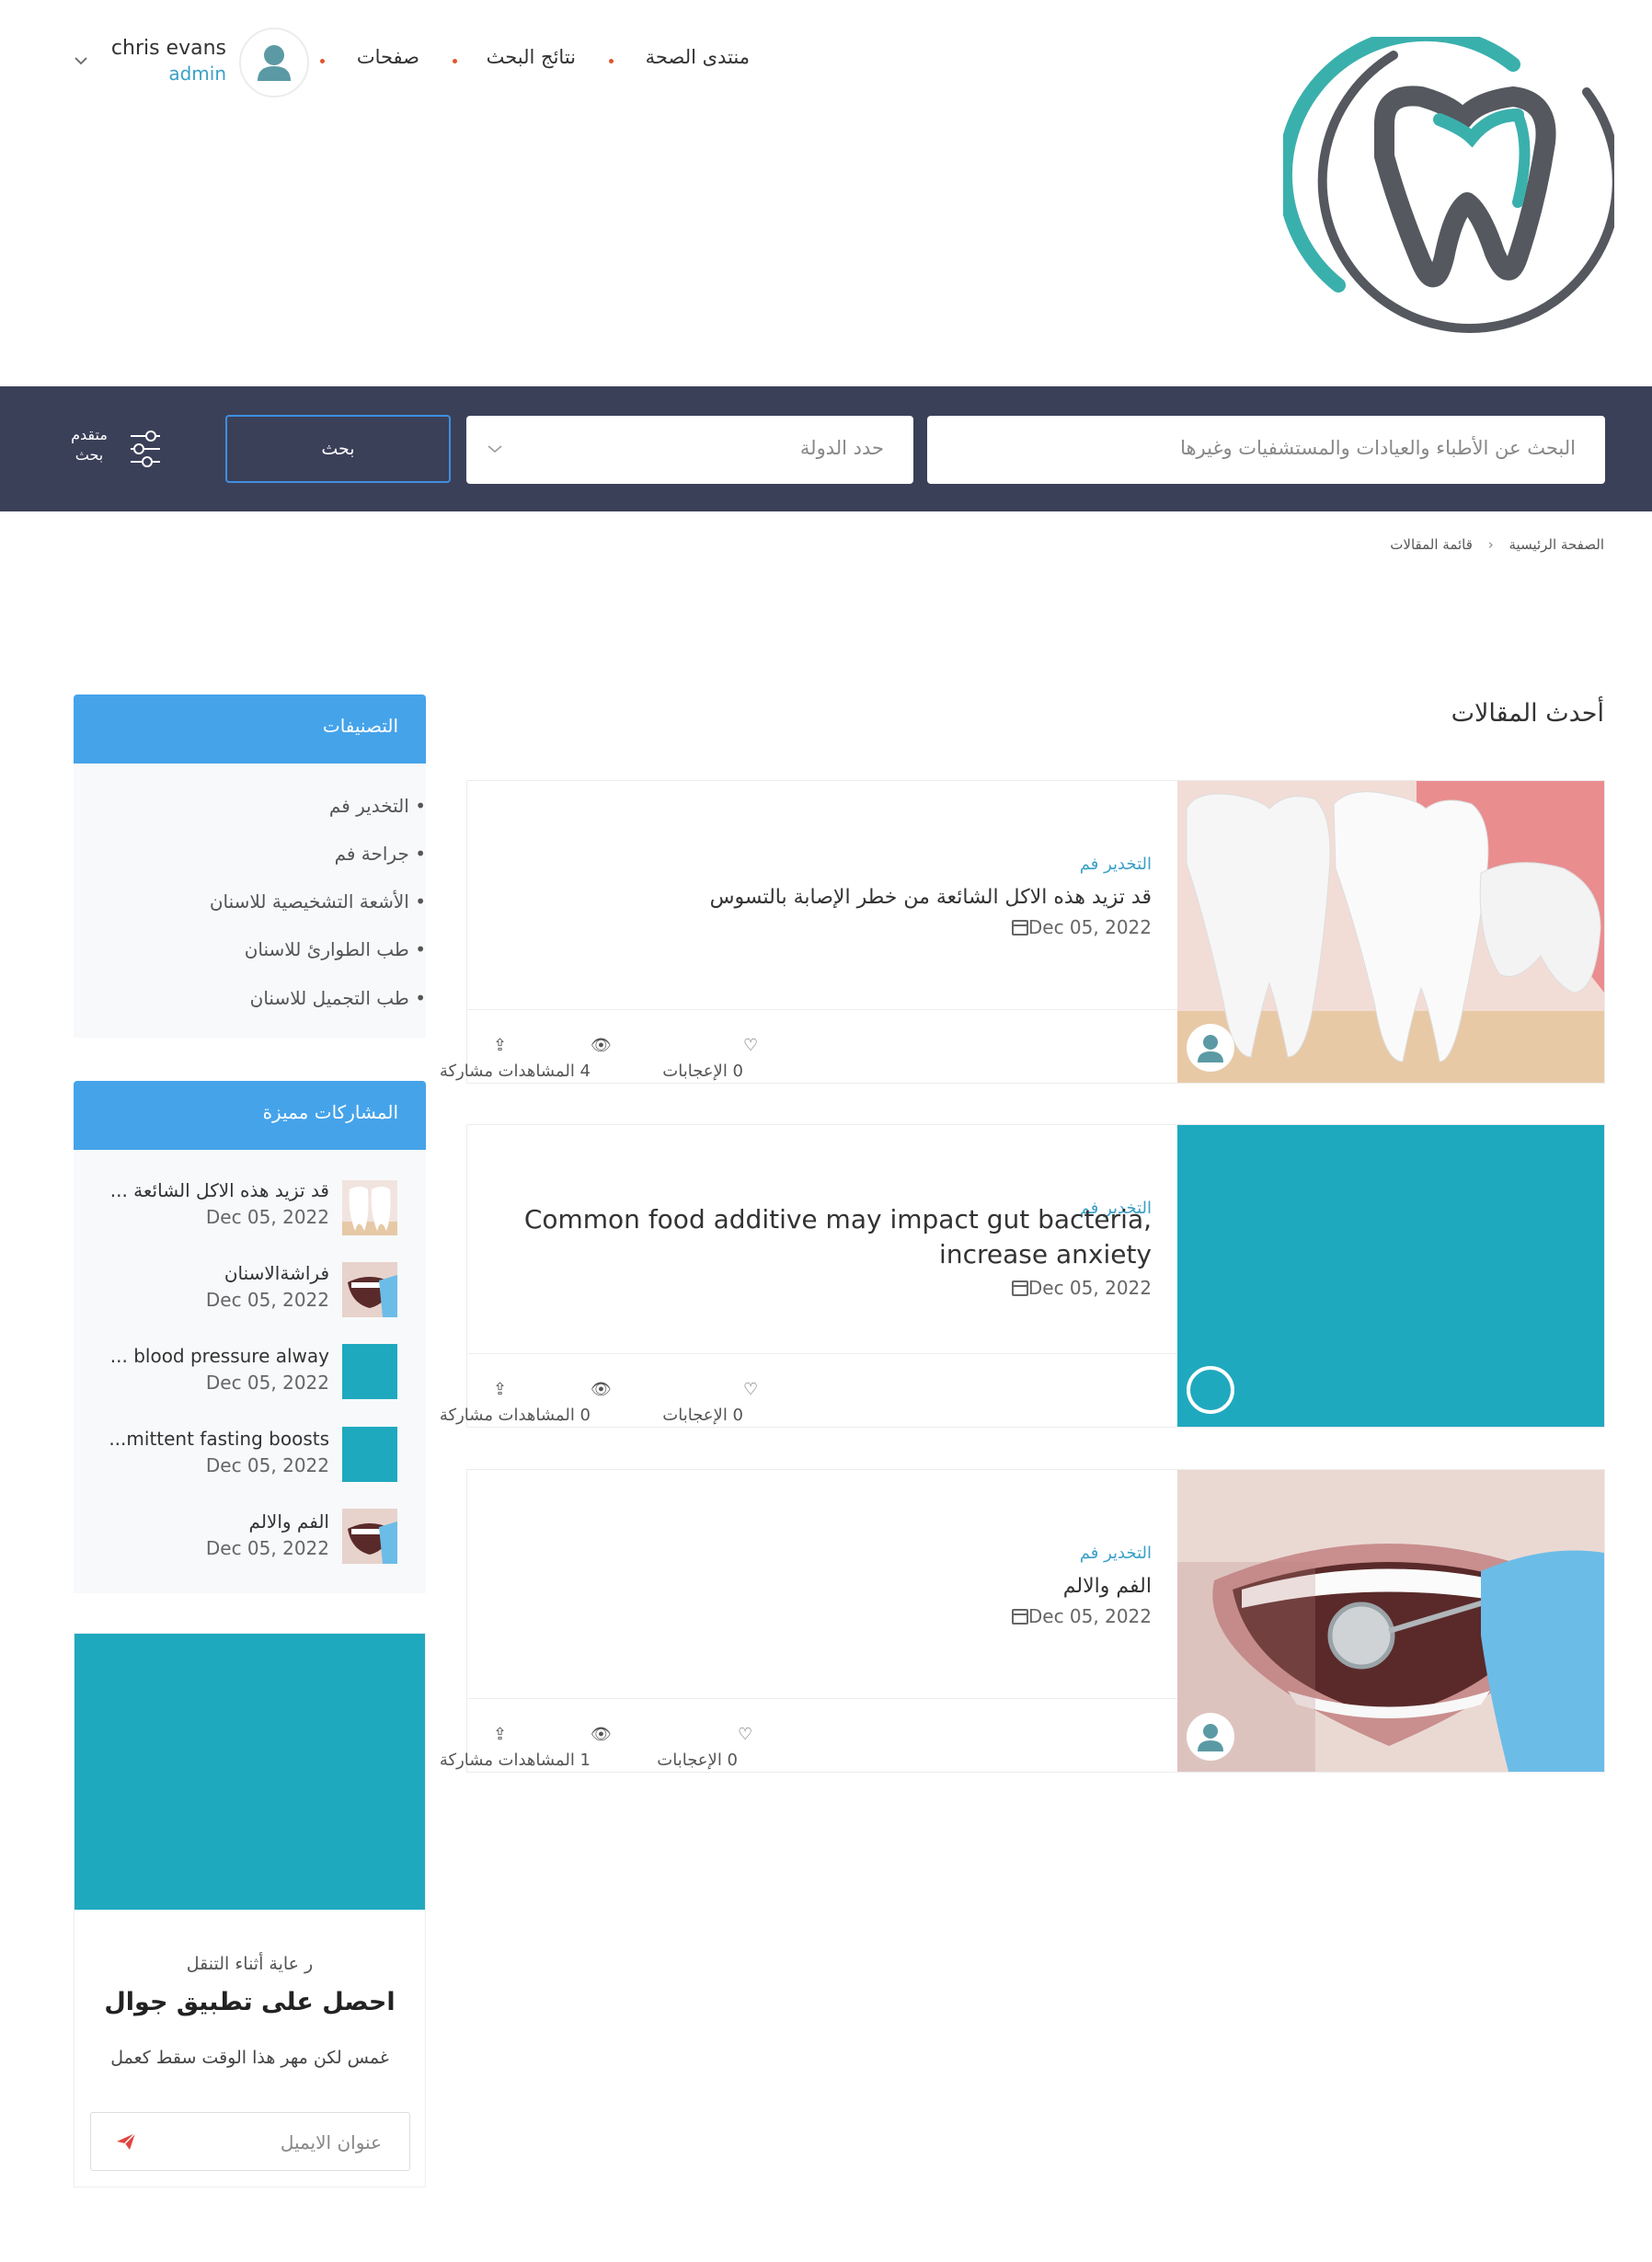 Image resolution: width=1652 pixels, height=2262 pixels. Describe the element at coordinates (126, 2141) in the screenshot. I see `send-icon` at that location.